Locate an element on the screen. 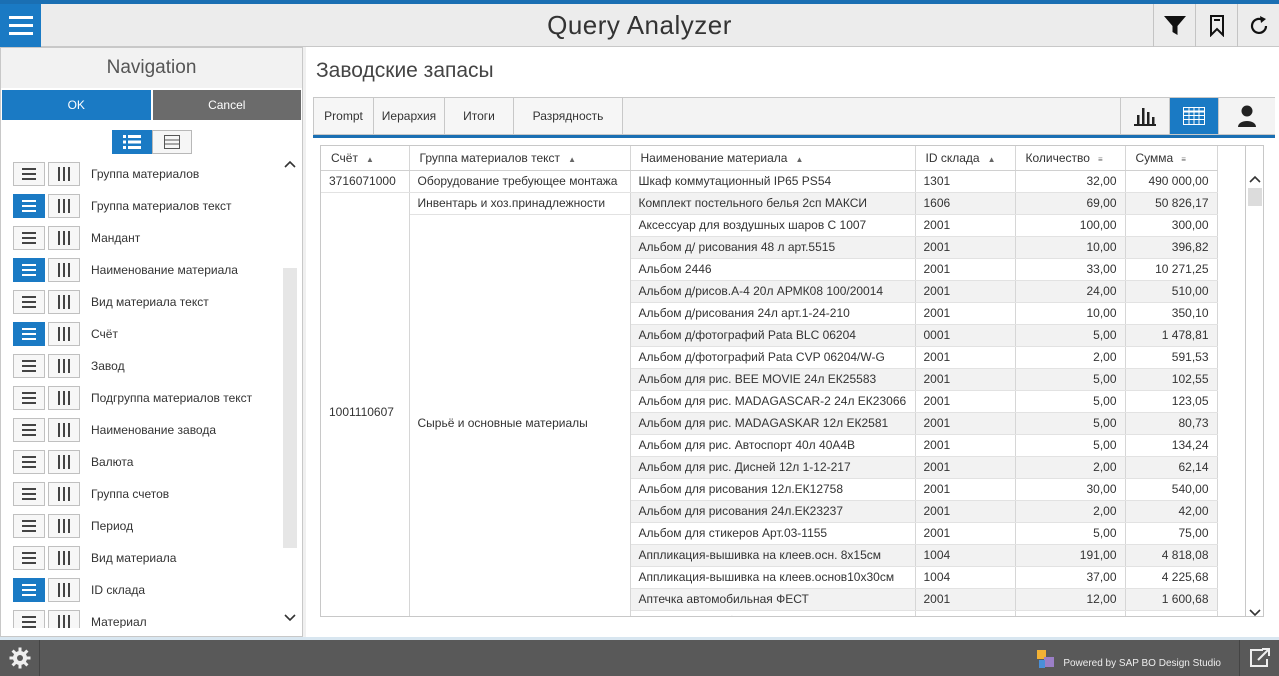 This screenshot has height=676, width=1279. user-icon is located at coordinates (1246, 116).